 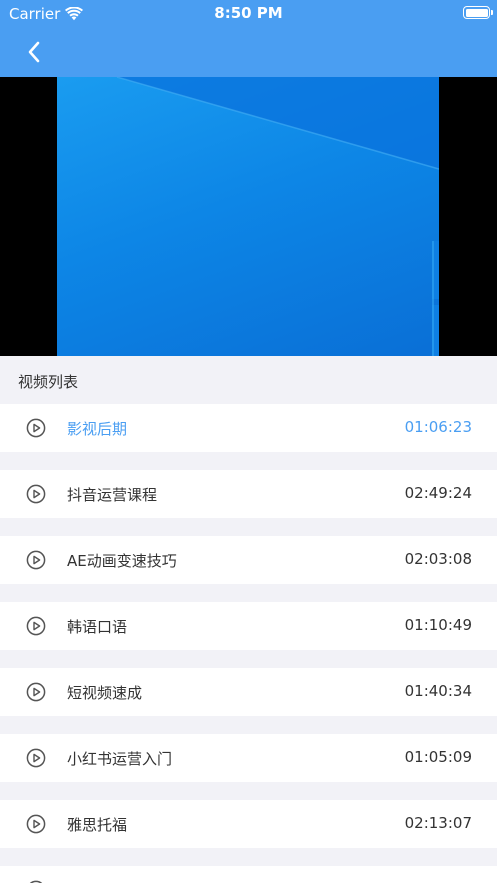 What do you see at coordinates (438, 823) in the screenshot?
I see `video-duration: 02:13:07` at bounding box center [438, 823].